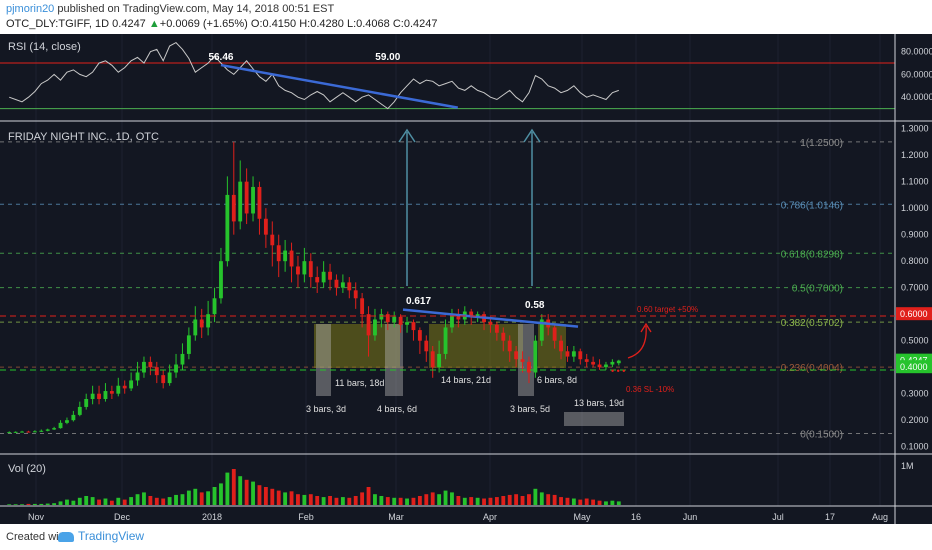 The width and height of the screenshot is (932, 550). Describe the element at coordinates (321, 24) in the screenshot. I see `ohlc-high: H:0.4280` at that location.